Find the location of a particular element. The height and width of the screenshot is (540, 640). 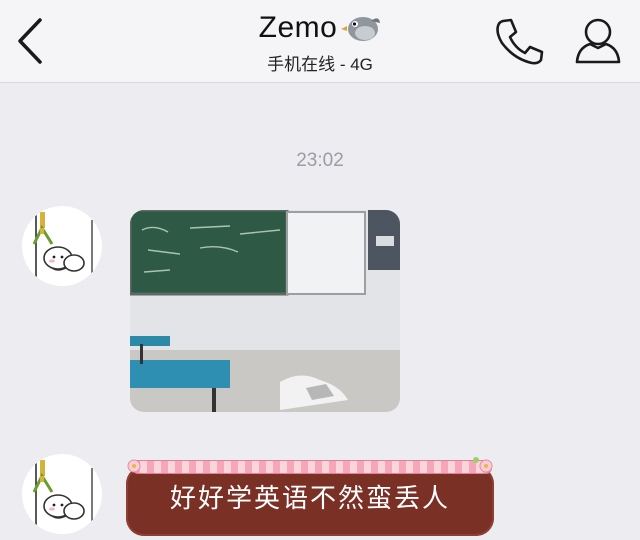

text-message: 好好学英语不然蛮丢人 is located at coordinates (310, 497).